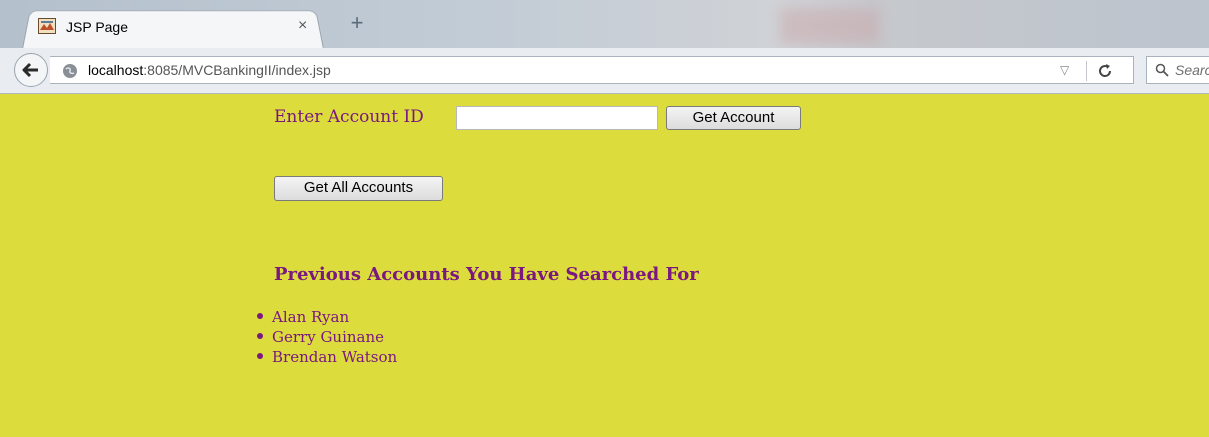 The width and height of the screenshot is (1209, 437). I want to click on back-arrow-icon, so click(30, 70).